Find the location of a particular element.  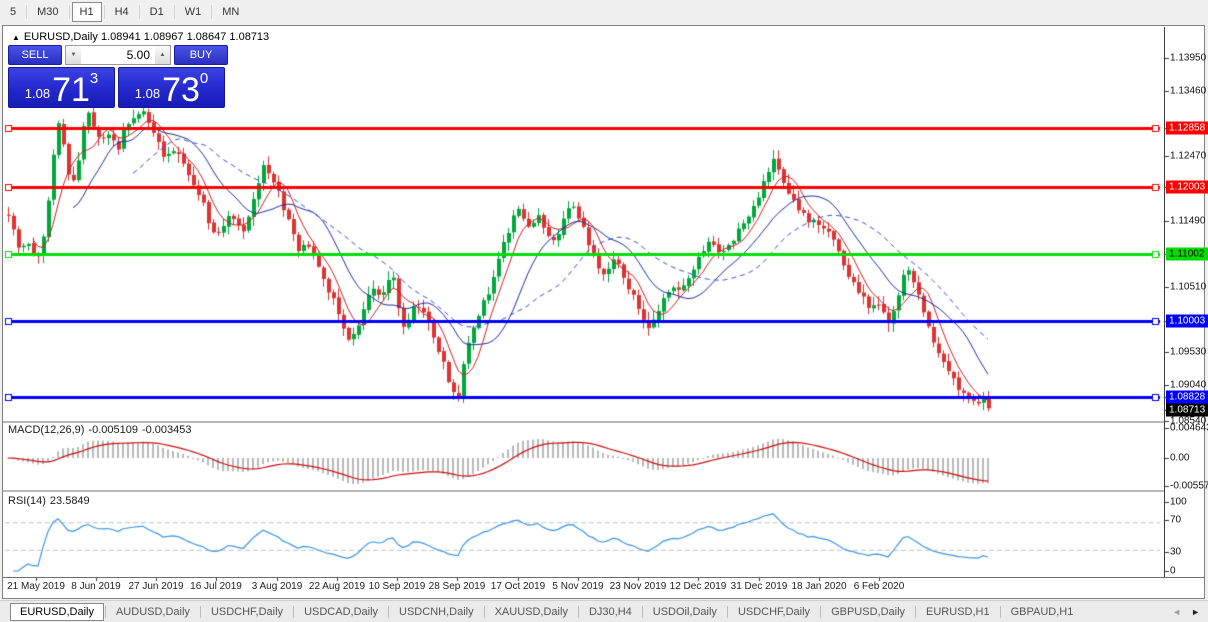

date-axis-label: 17 Oct 2019 is located at coordinates (518, 586).